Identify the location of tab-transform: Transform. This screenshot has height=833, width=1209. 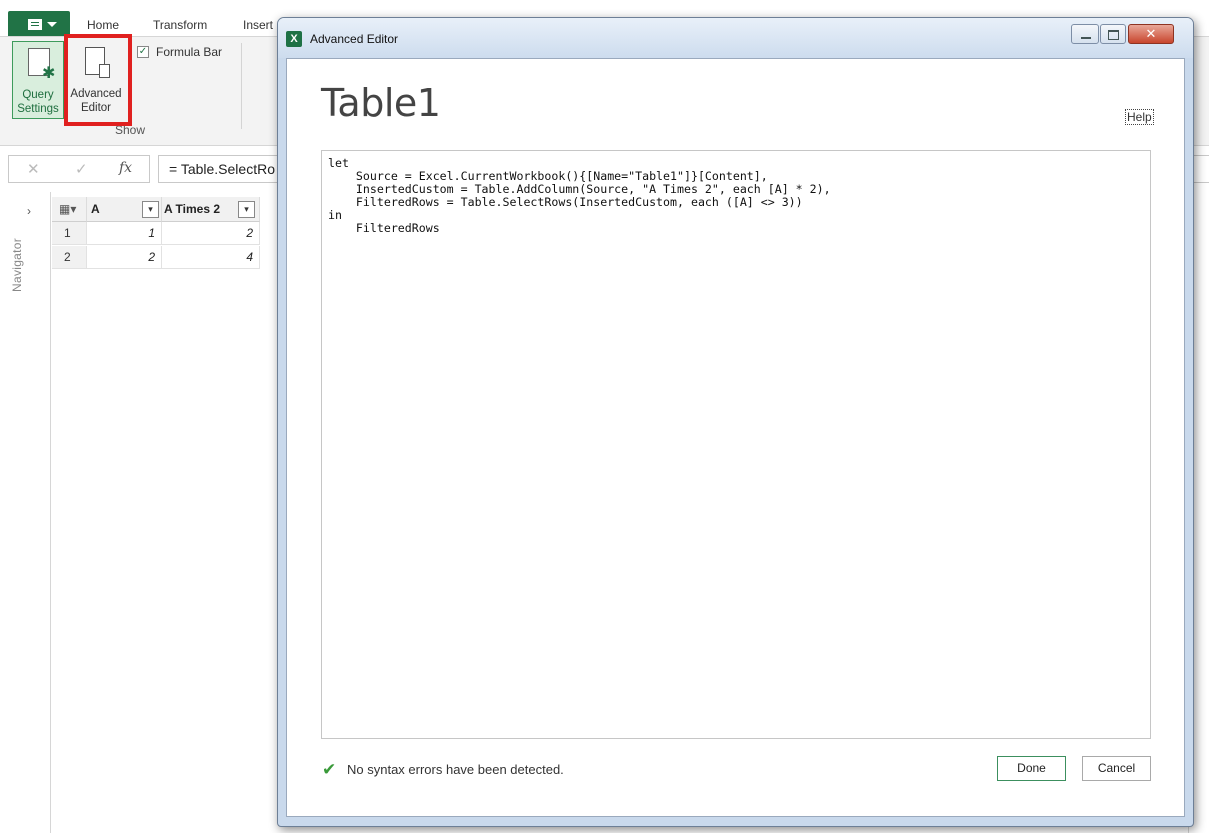
(180, 25).